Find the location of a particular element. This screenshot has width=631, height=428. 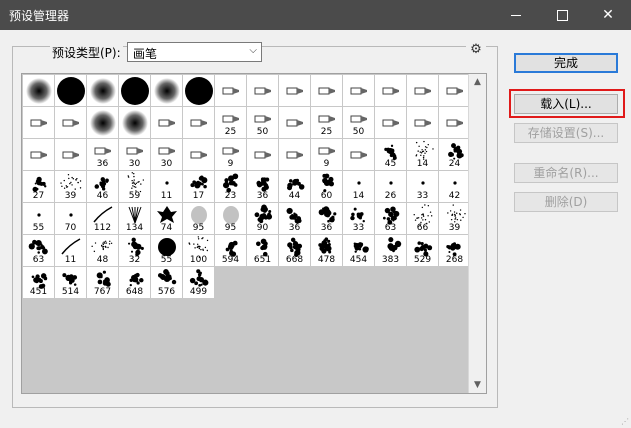

gear-icon: ⚙ is located at coordinates (476, 49).